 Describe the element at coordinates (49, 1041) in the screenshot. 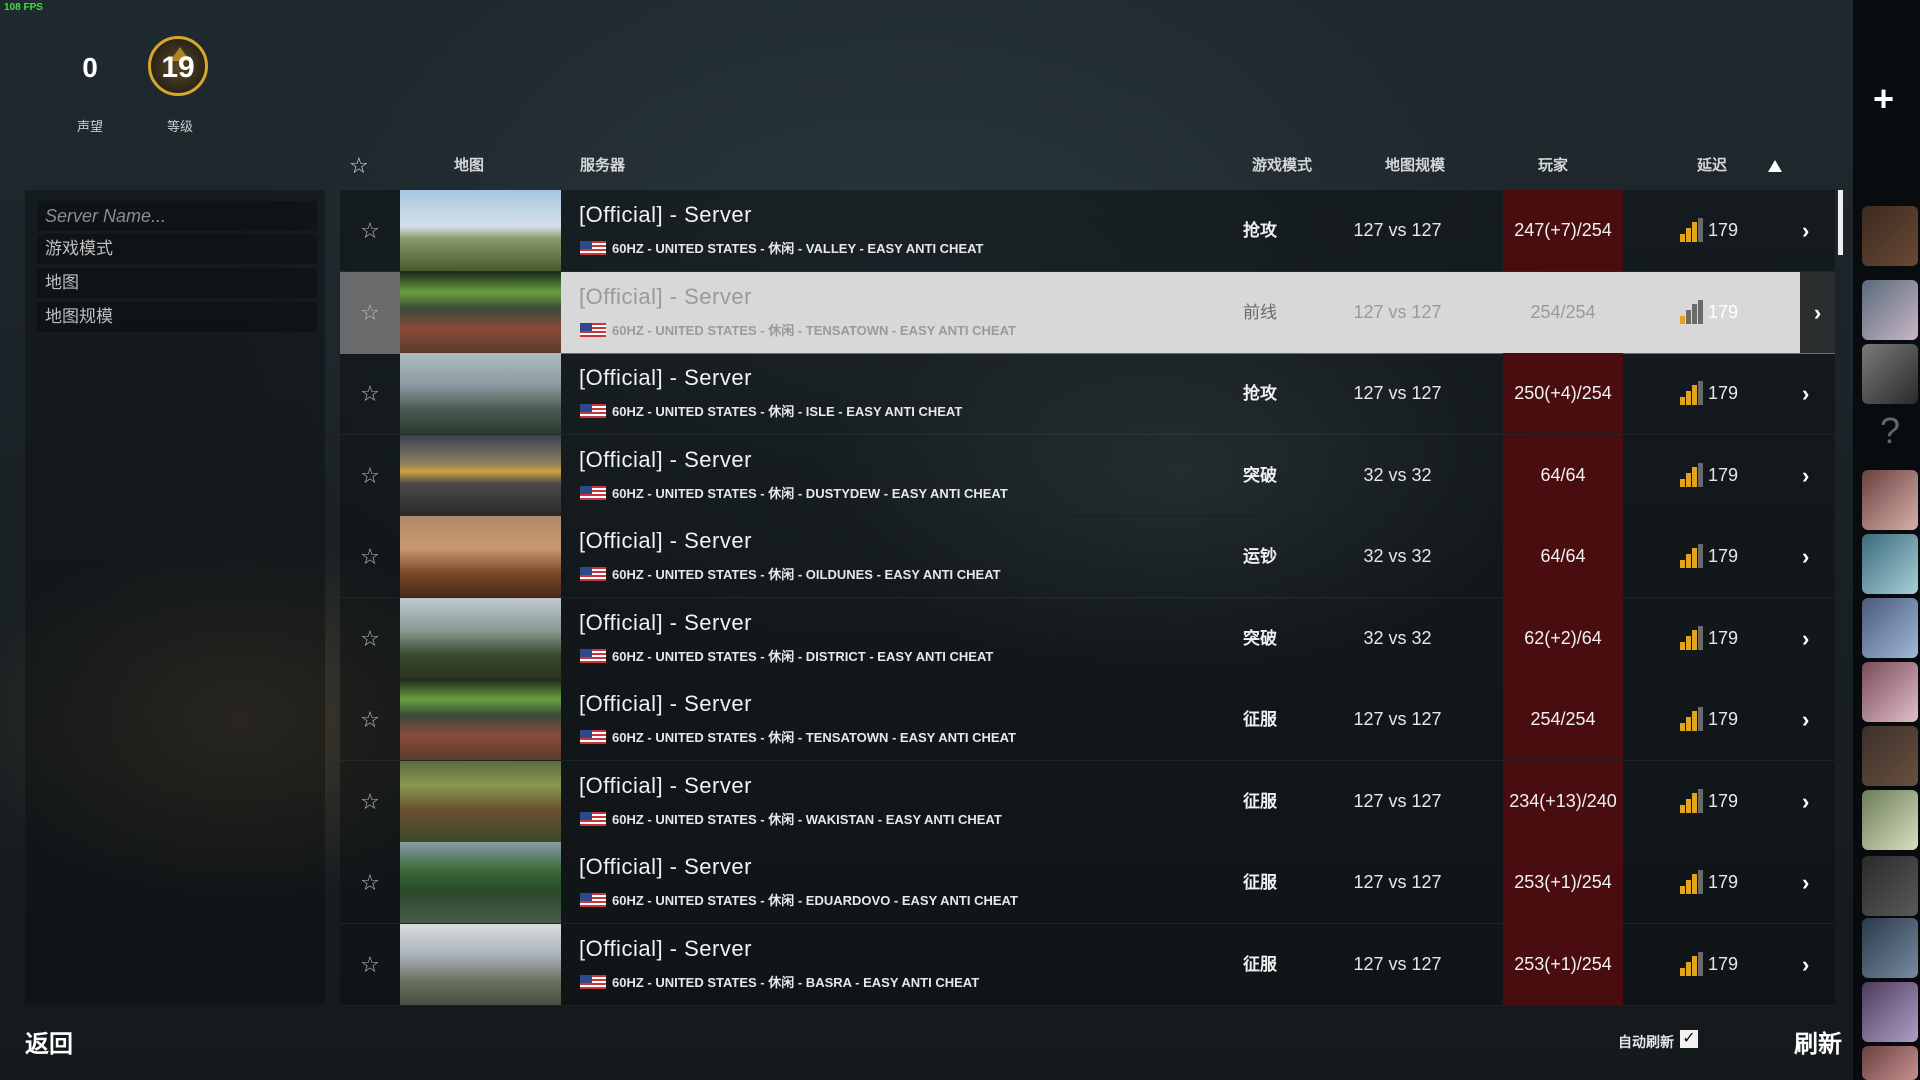

I see `back-button: 返回` at that location.